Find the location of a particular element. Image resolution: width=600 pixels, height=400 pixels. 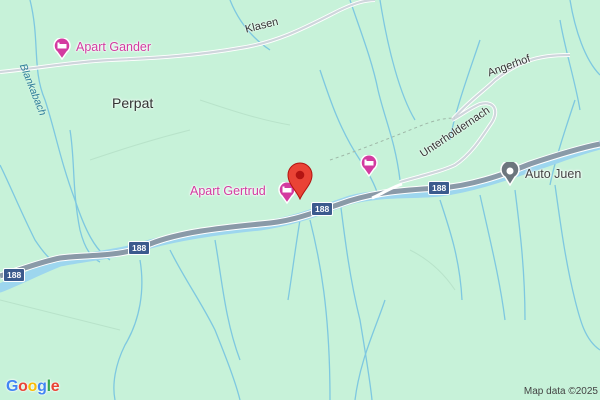

business-icon is located at coordinates (510, 173).